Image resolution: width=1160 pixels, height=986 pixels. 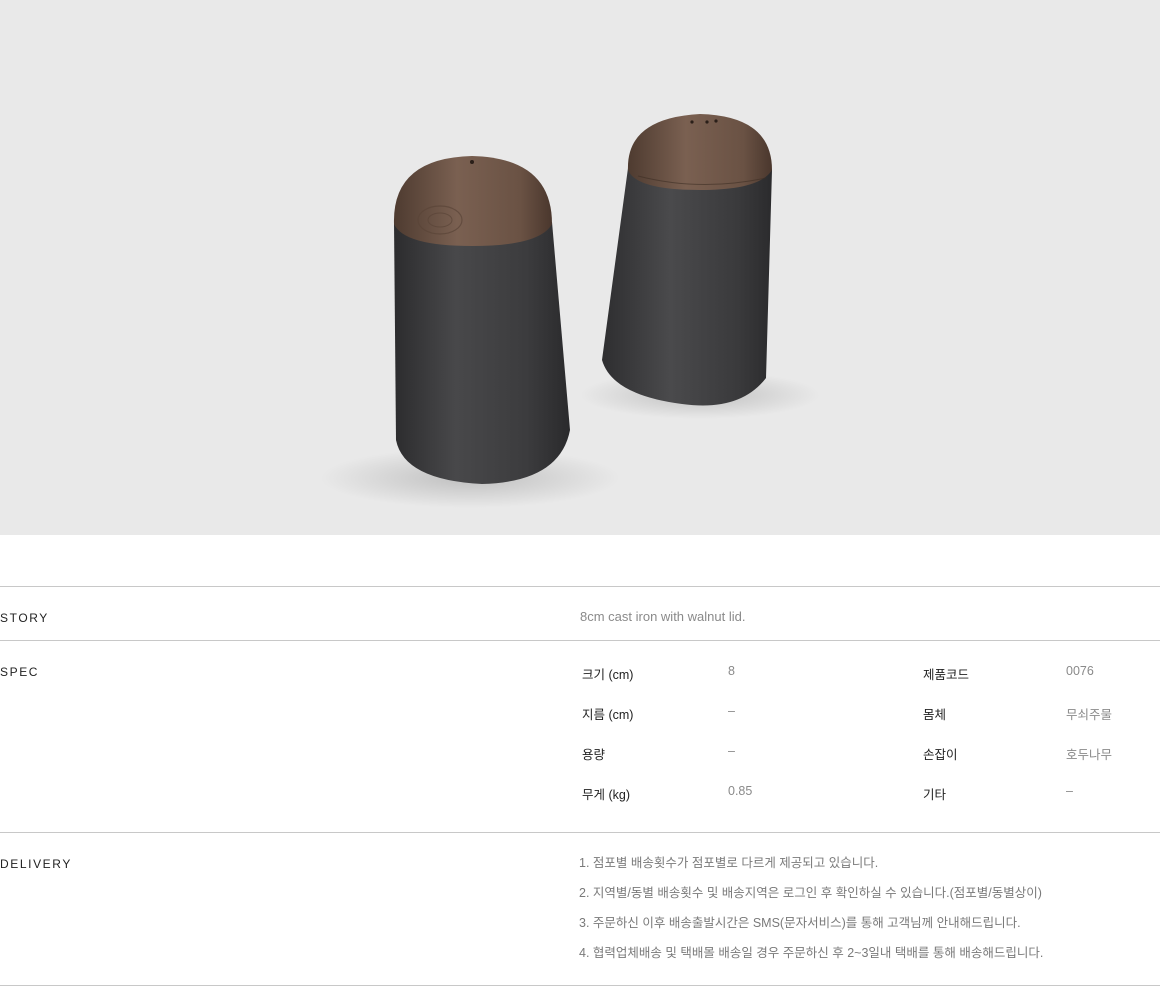 I want to click on spec-value: 무쇠주물, so click(x=1089, y=715).